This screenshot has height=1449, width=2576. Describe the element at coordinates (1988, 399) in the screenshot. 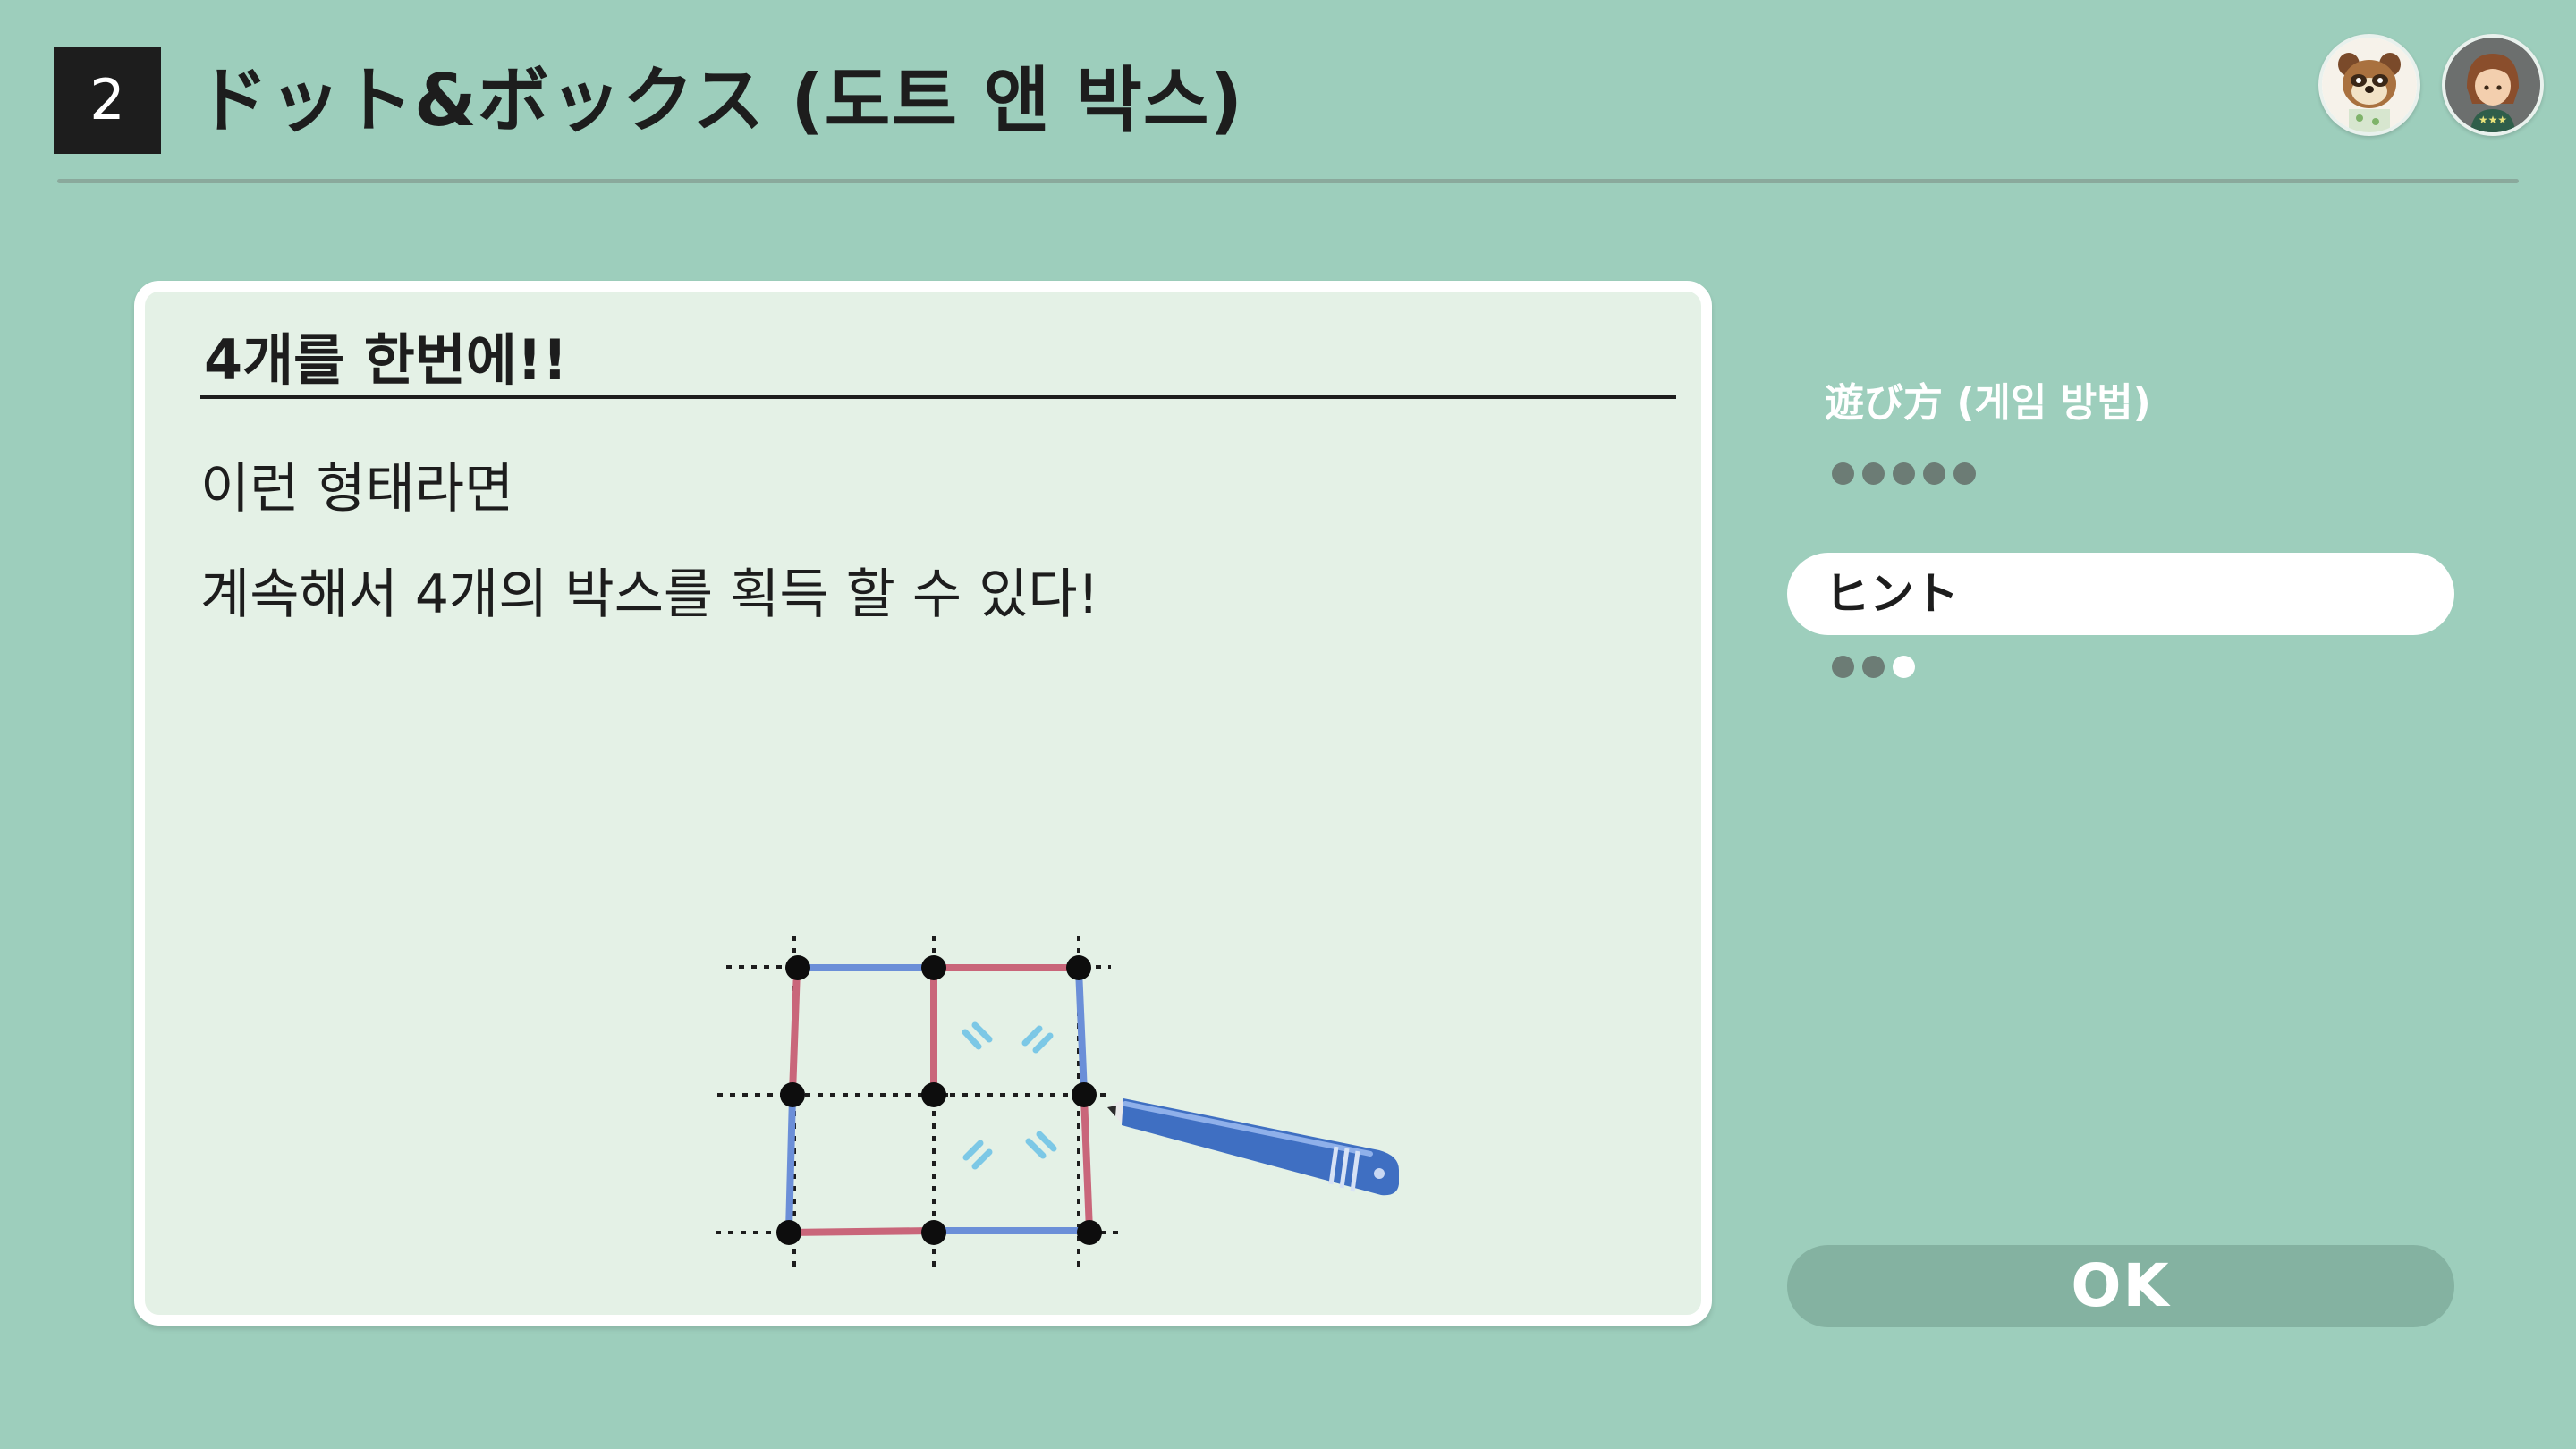

I see `menu-how-to-play: 遊び方 (게임 방법)` at that location.